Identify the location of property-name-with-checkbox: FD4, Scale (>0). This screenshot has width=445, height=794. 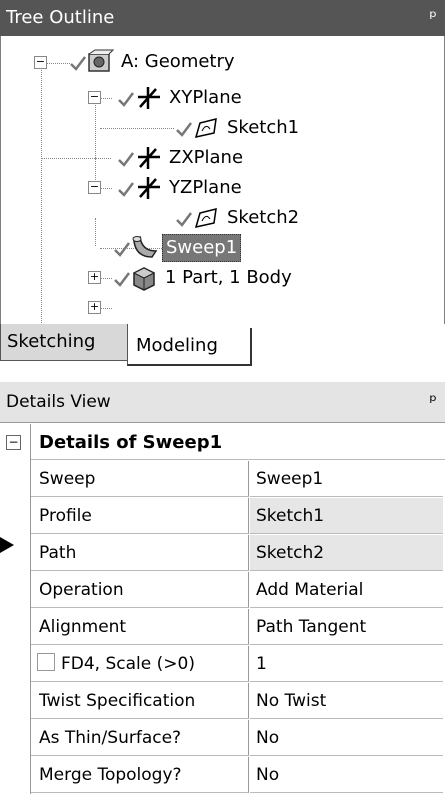
(140, 664).